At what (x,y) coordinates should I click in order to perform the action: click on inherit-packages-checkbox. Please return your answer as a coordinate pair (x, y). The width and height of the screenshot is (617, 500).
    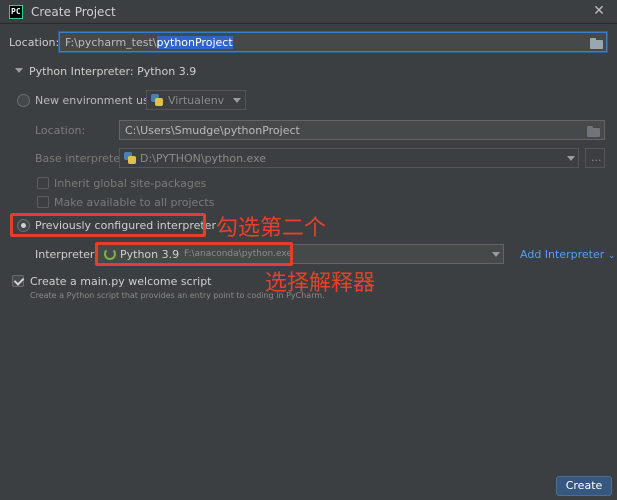
    Looking at the image, I should click on (43, 183).